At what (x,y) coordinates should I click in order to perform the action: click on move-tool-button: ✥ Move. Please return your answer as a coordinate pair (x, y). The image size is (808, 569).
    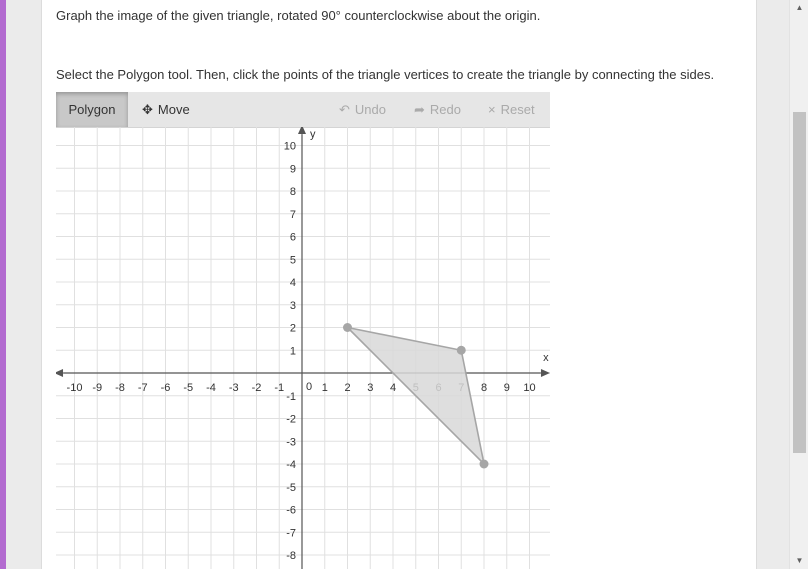
    Looking at the image, I should click on (166, 109).